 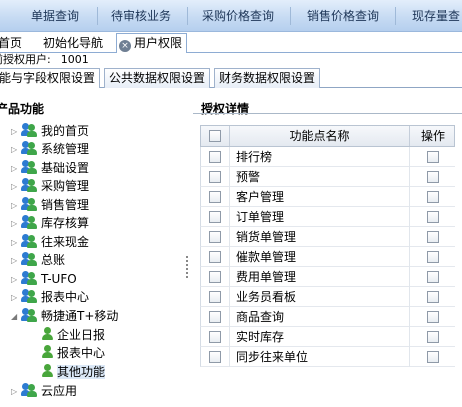 What do you see at coordinates (157, 78) in the screenshot?
I see `tab-public-data-permissions: 公共数据权限设置` at bounding box center [157, 78].